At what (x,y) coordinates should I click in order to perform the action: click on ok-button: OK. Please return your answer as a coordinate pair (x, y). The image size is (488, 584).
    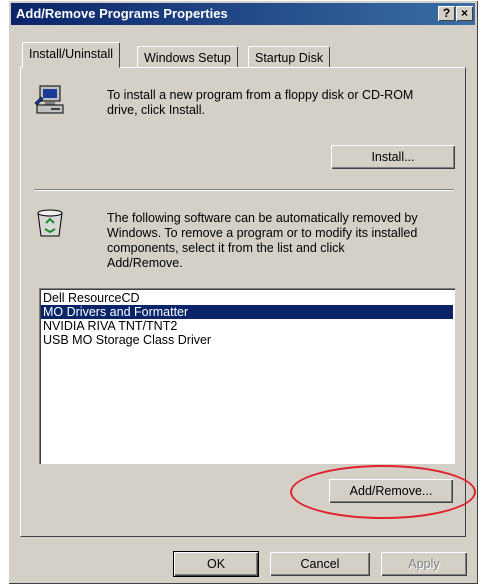
    Looking at the image, I should click on (216, 564).